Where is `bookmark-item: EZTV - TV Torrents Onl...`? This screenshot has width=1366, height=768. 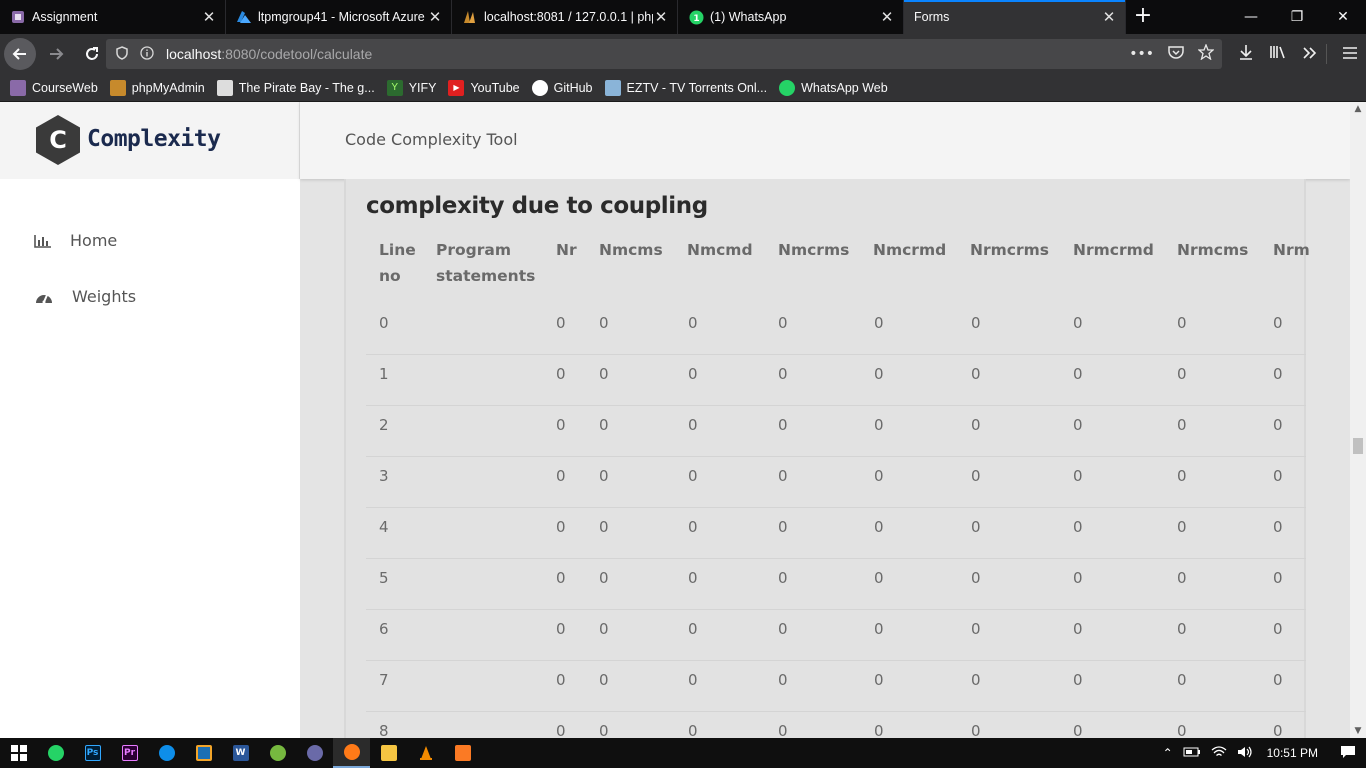
bookmark-item: EZTV - TV Torrents Onl... is located at coordinates (685, 87).